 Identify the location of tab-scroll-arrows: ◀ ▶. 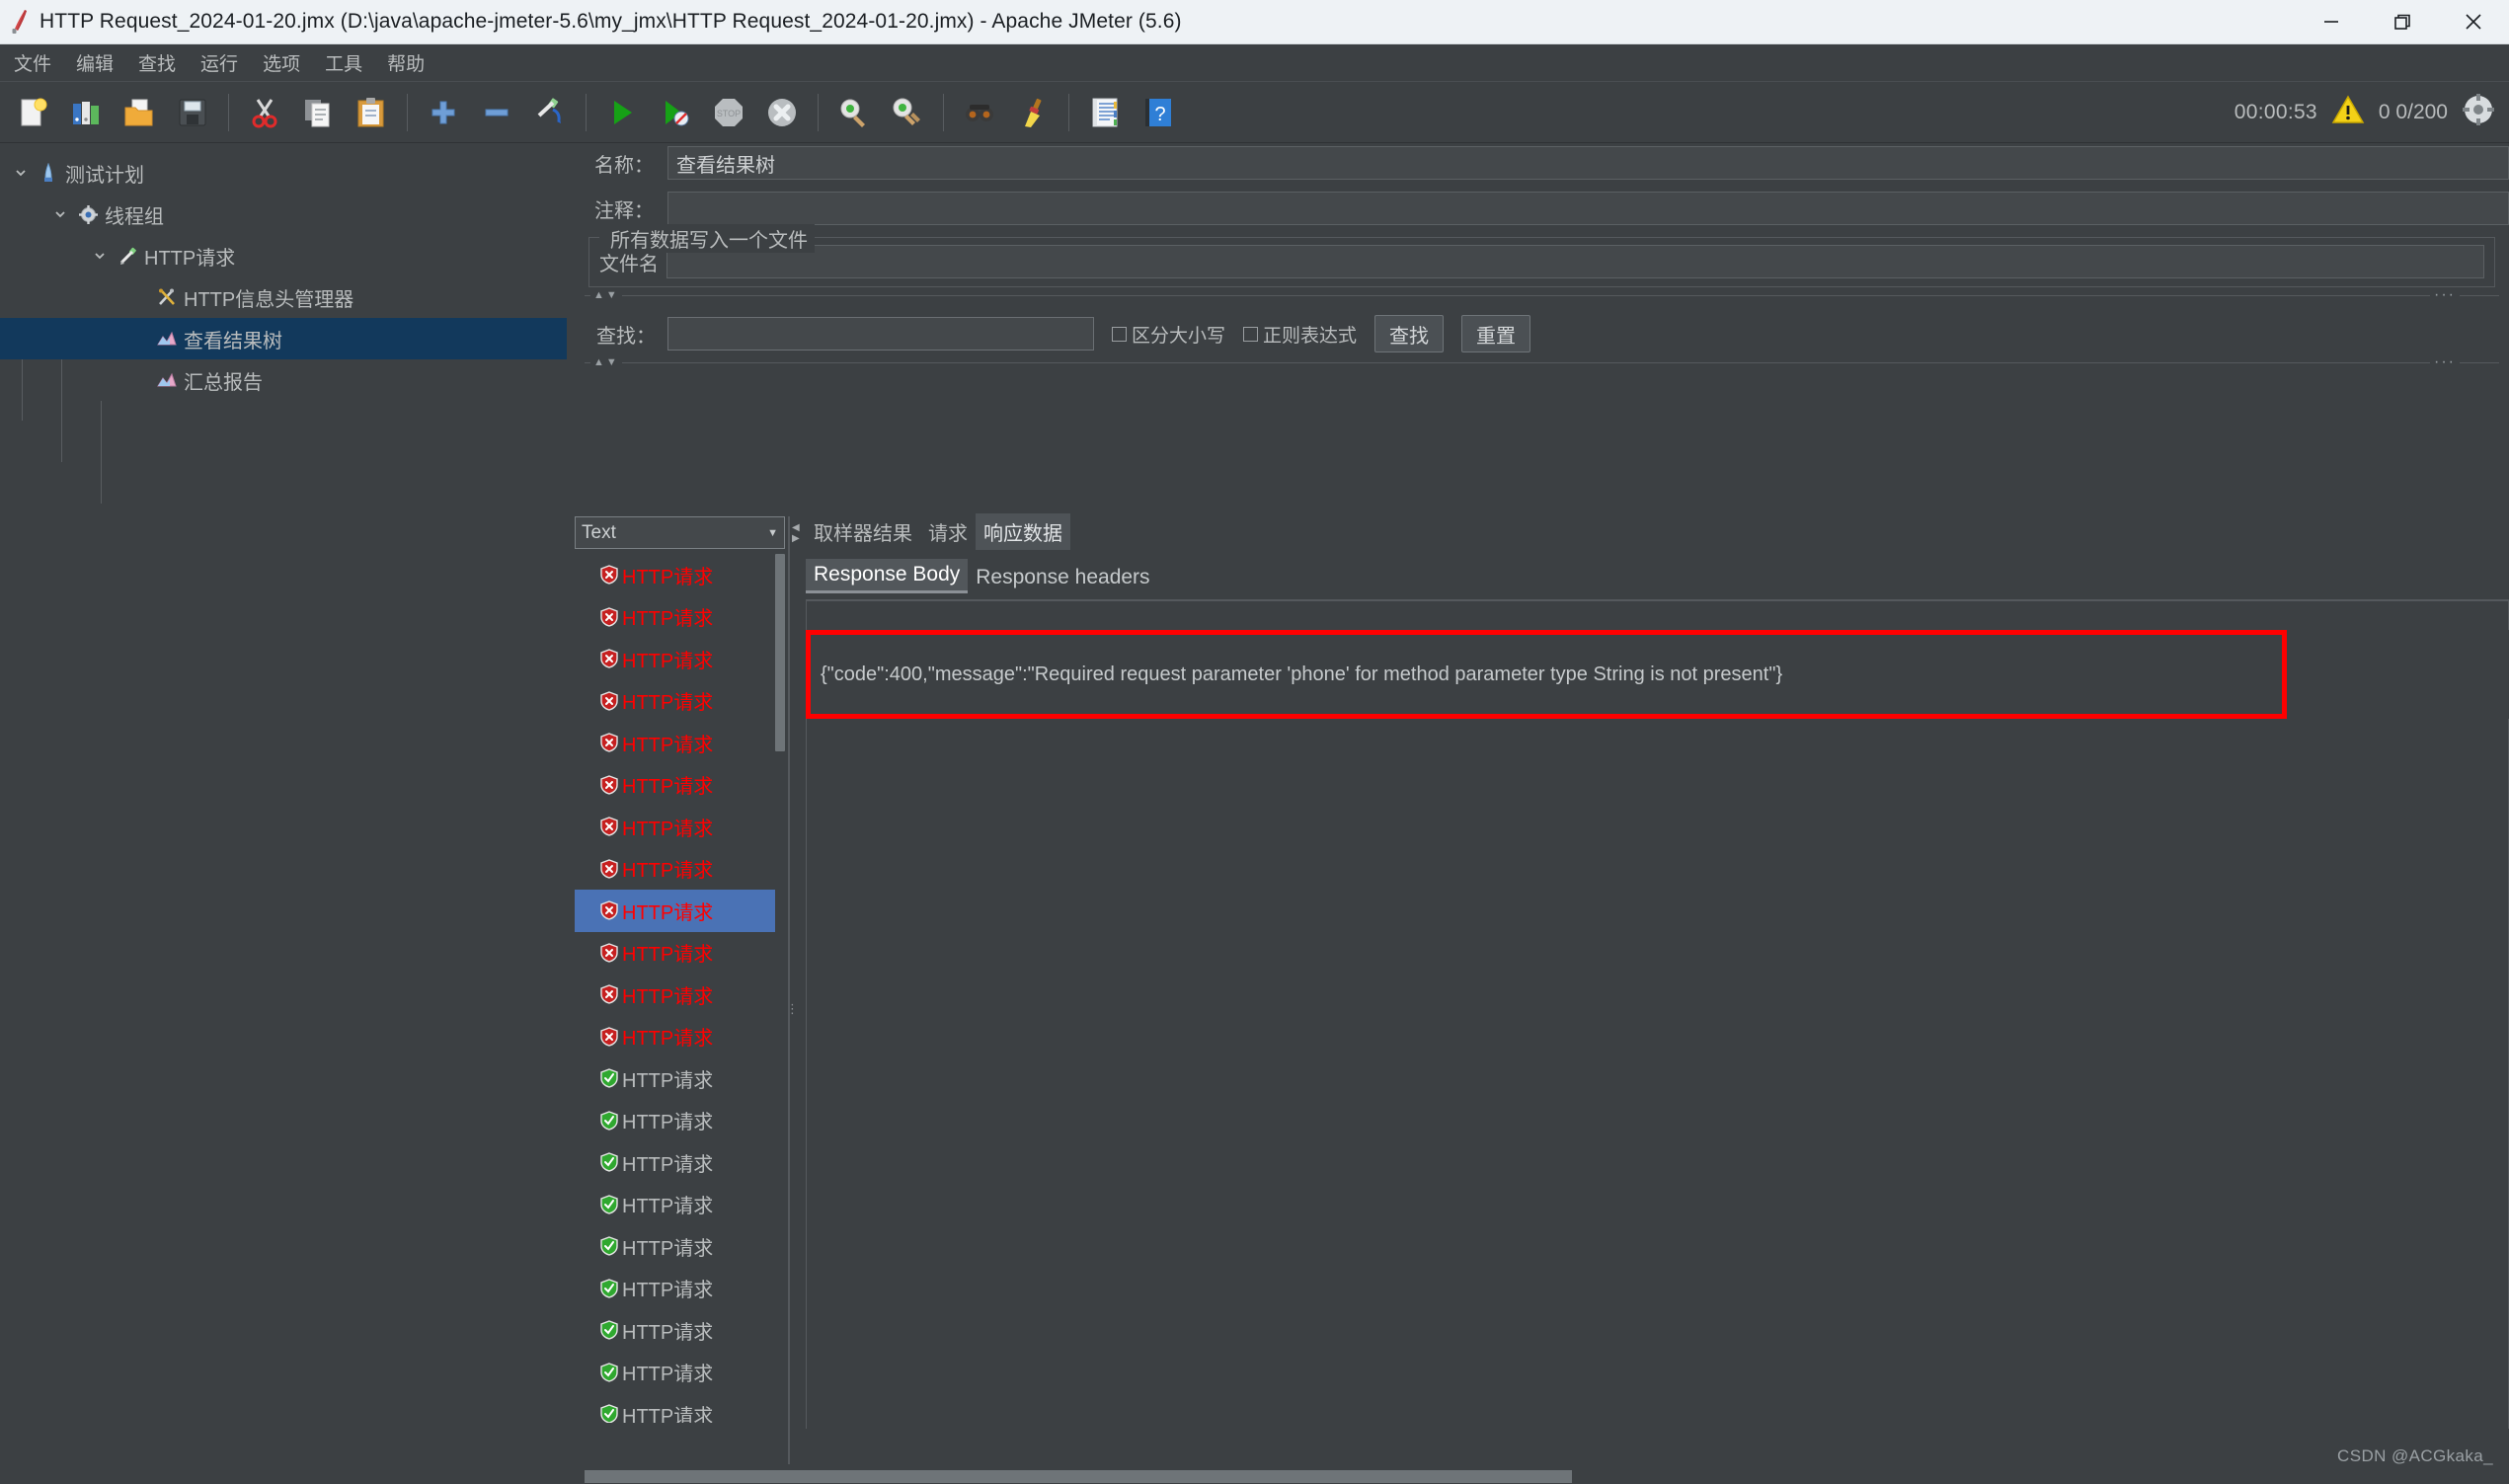
(797, 533).